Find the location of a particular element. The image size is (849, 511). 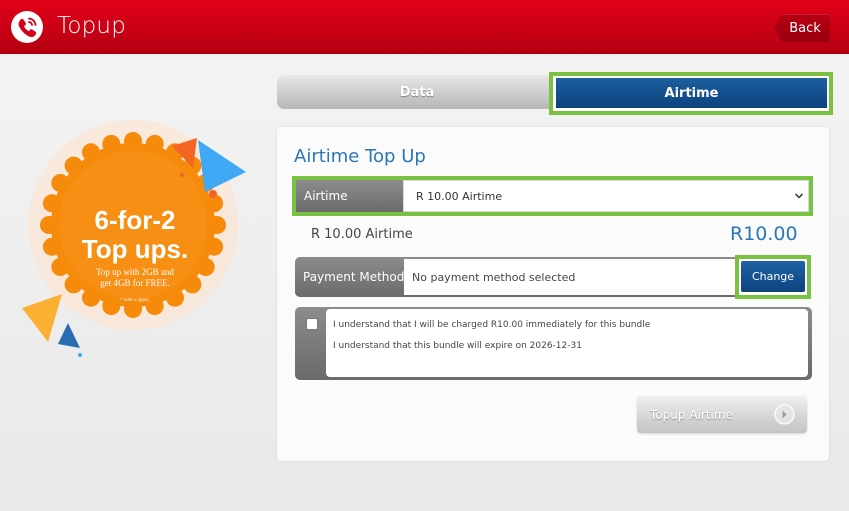

summary-label: R 10.00 Airtime is located at coordinates (362, 234).